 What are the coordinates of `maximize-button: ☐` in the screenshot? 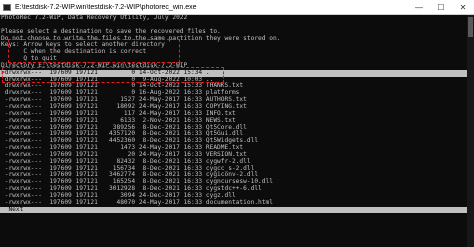 It's located at (441, 7).